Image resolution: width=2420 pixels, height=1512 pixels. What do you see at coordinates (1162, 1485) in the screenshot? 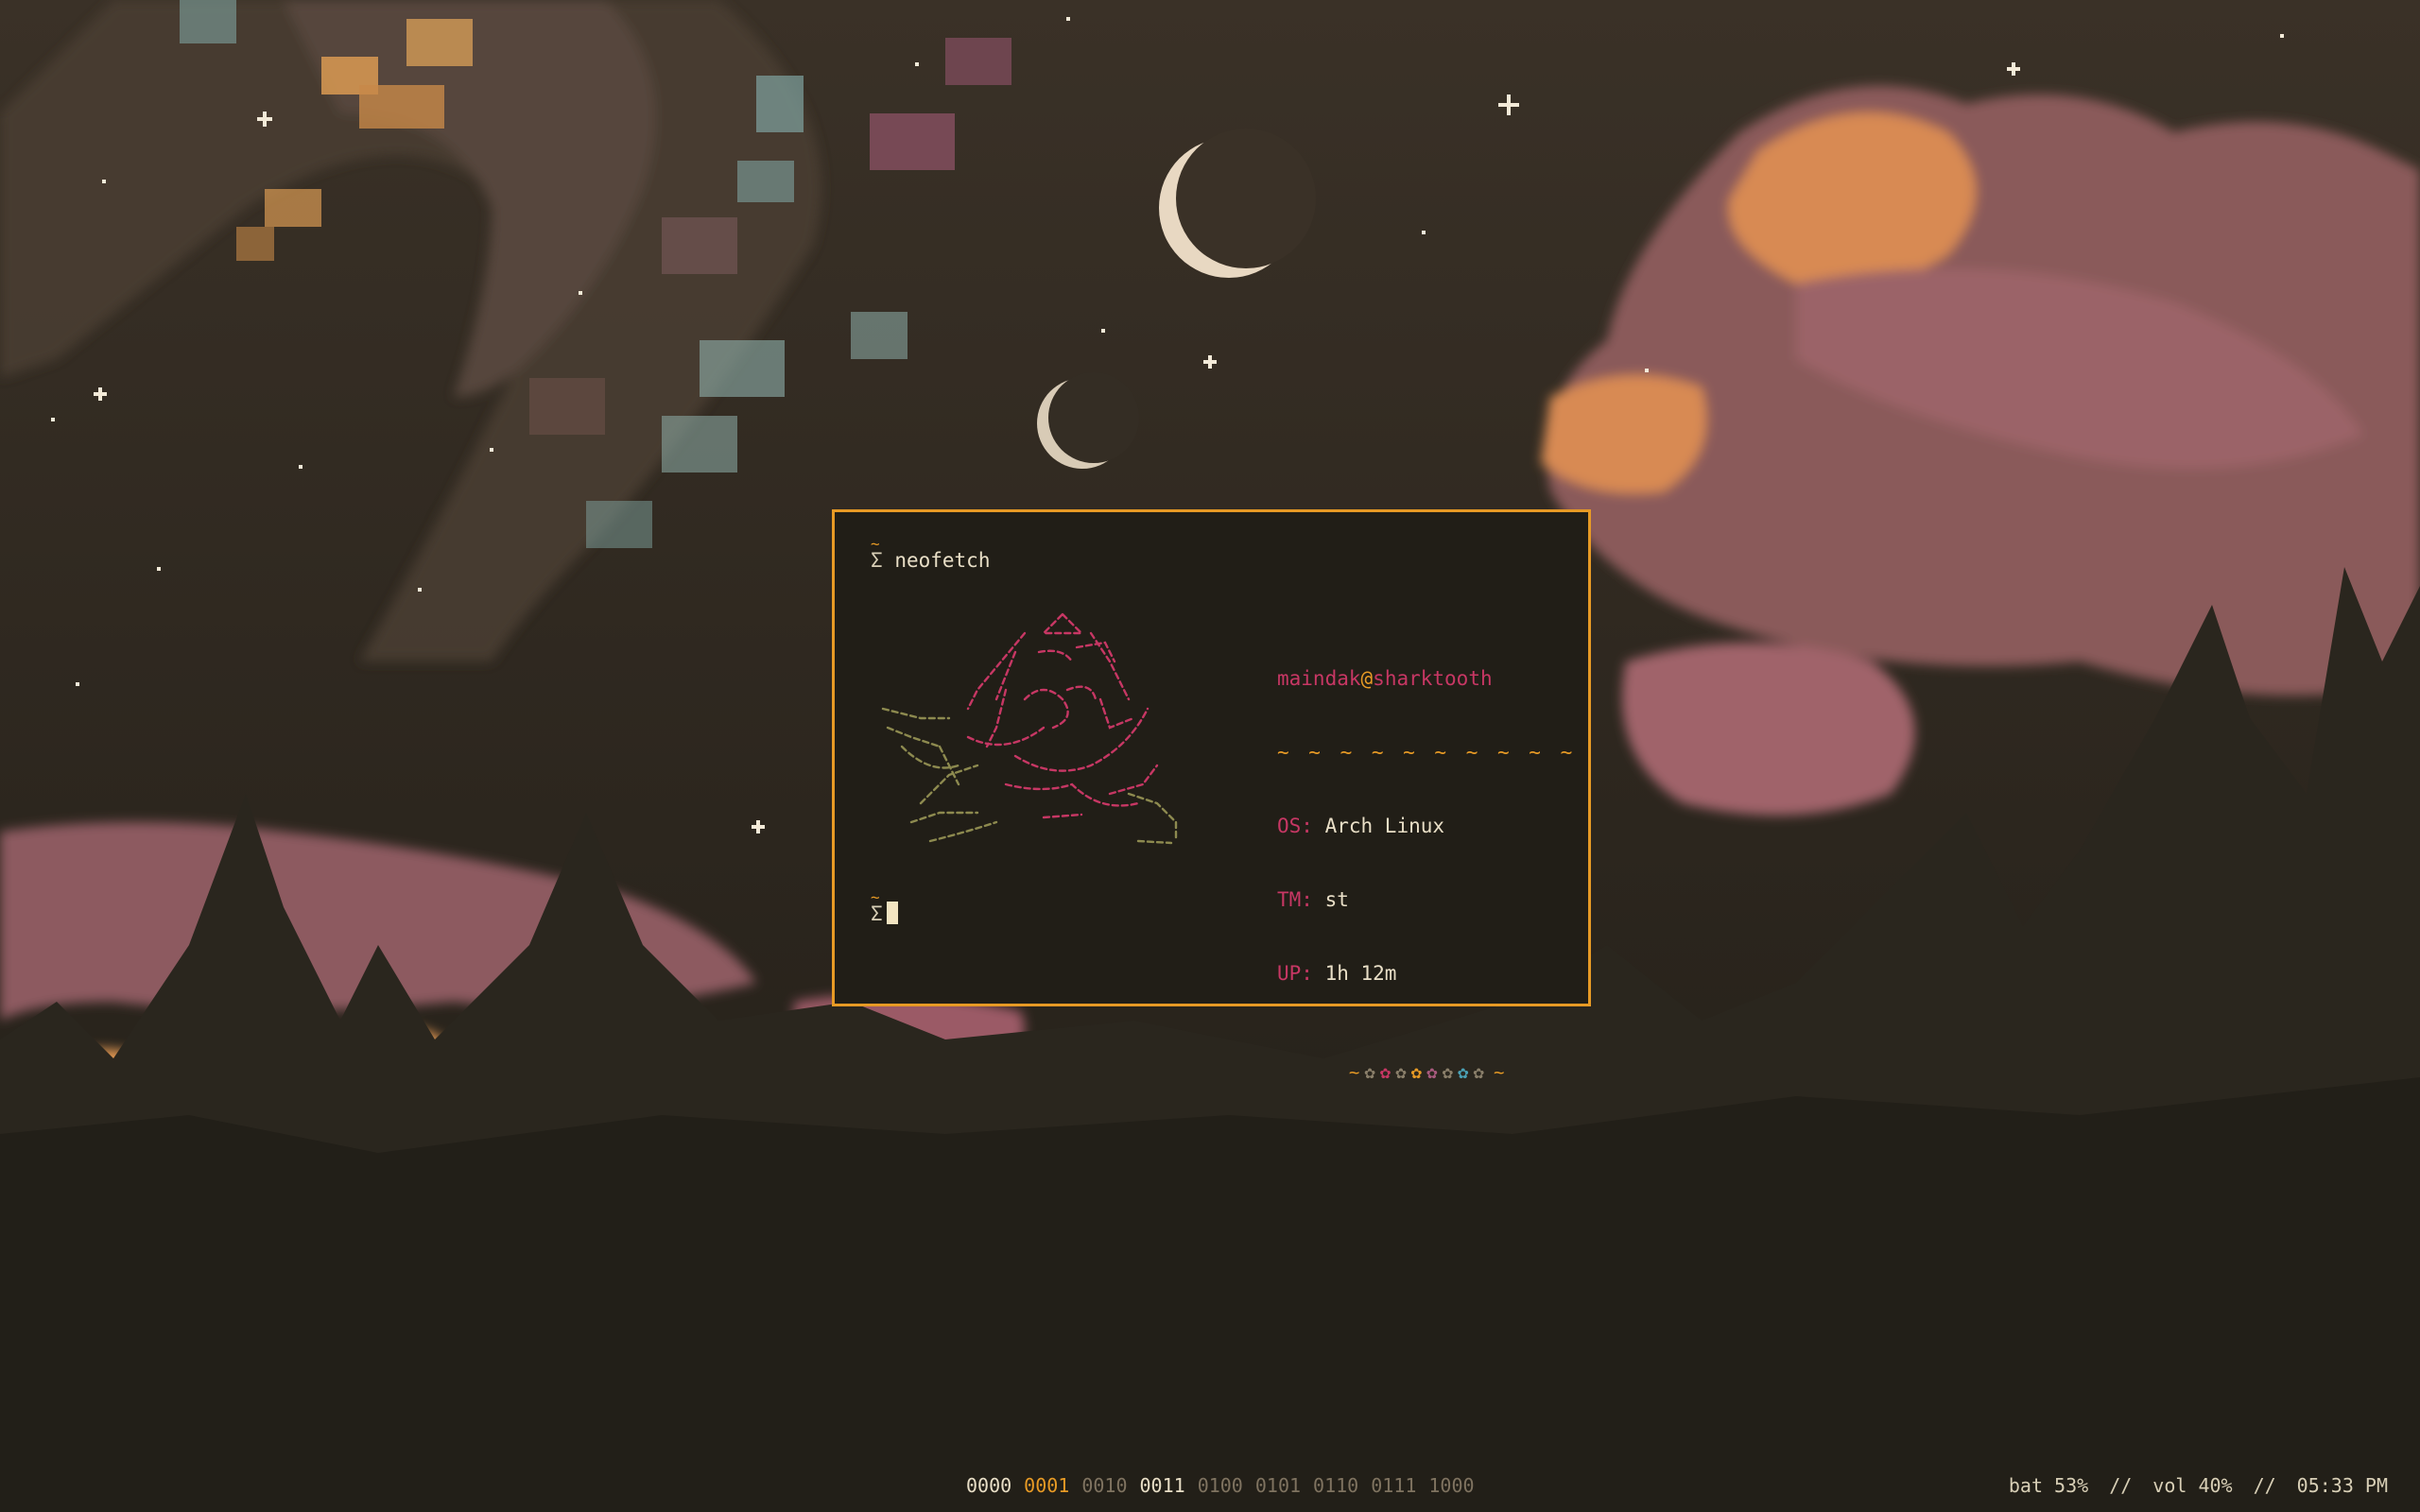
I see `workspace-0011: 0011` at bounding box center [1162, 1485].